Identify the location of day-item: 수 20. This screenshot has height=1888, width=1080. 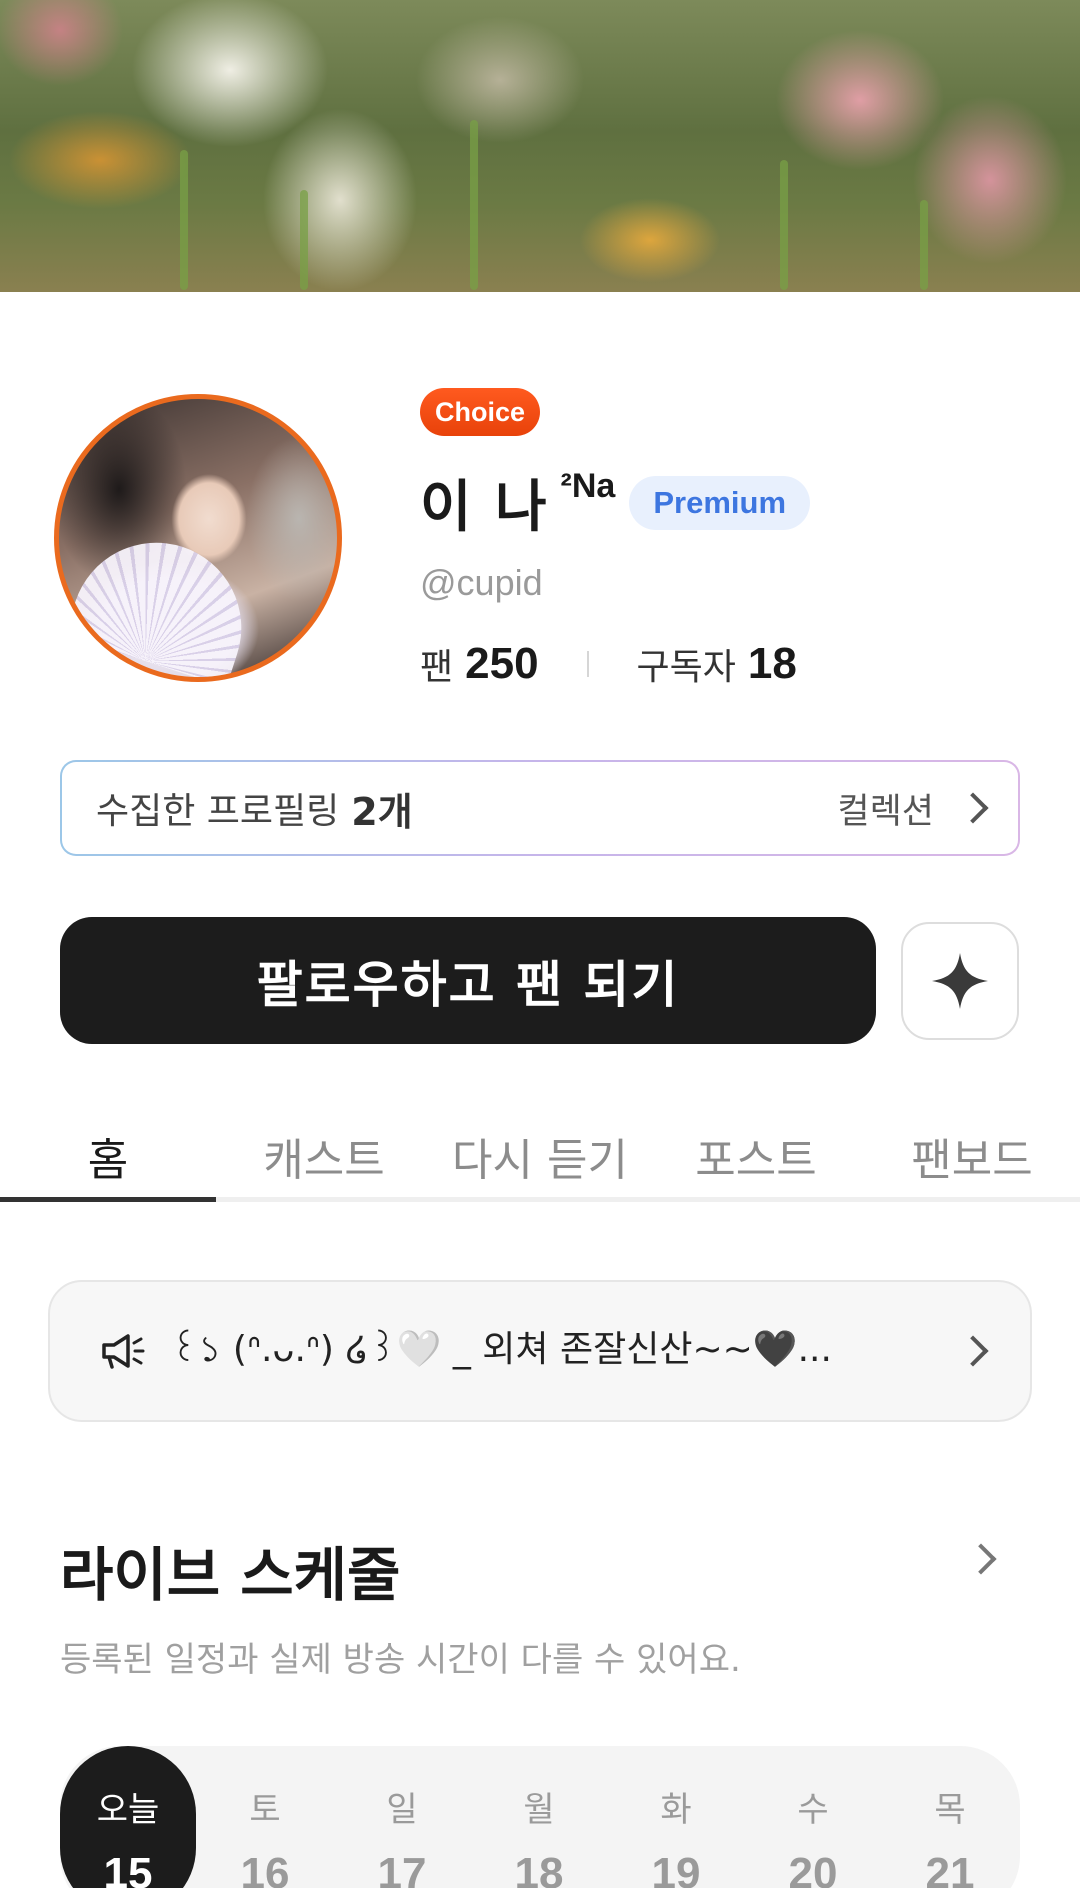
(813, 1817).